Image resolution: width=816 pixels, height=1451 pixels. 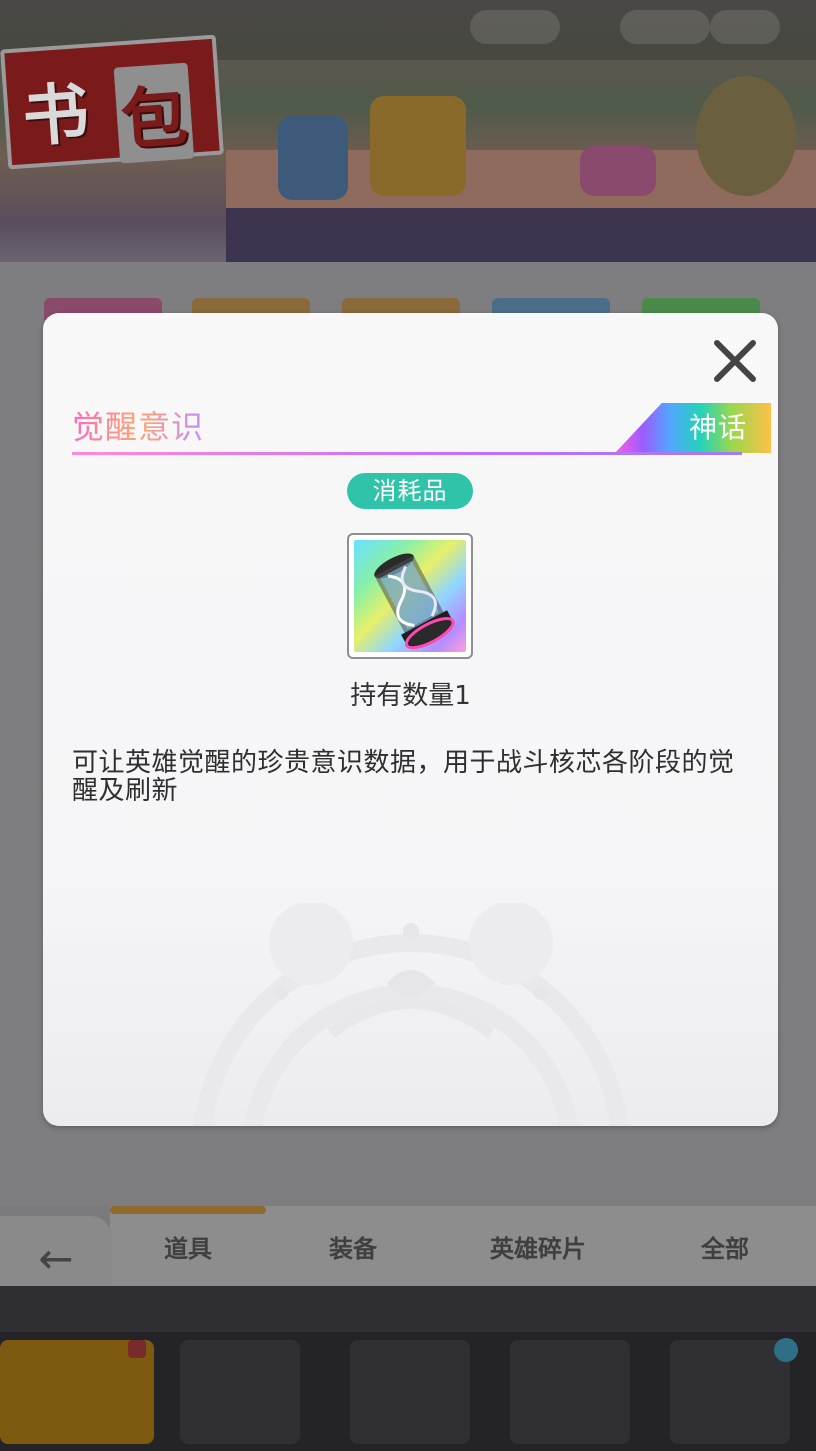 I want to click on rarity-badge: 神话, so click(x=693, y=428).